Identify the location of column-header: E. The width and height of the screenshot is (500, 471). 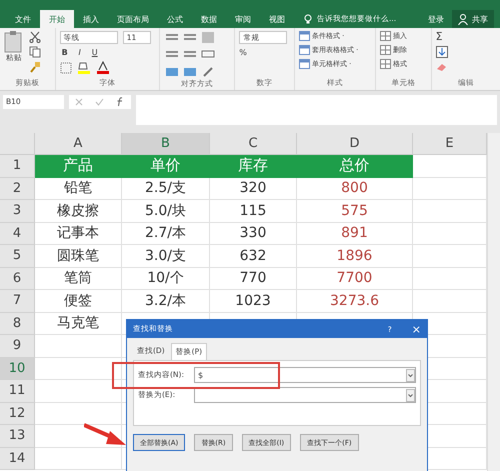
(450, 144).